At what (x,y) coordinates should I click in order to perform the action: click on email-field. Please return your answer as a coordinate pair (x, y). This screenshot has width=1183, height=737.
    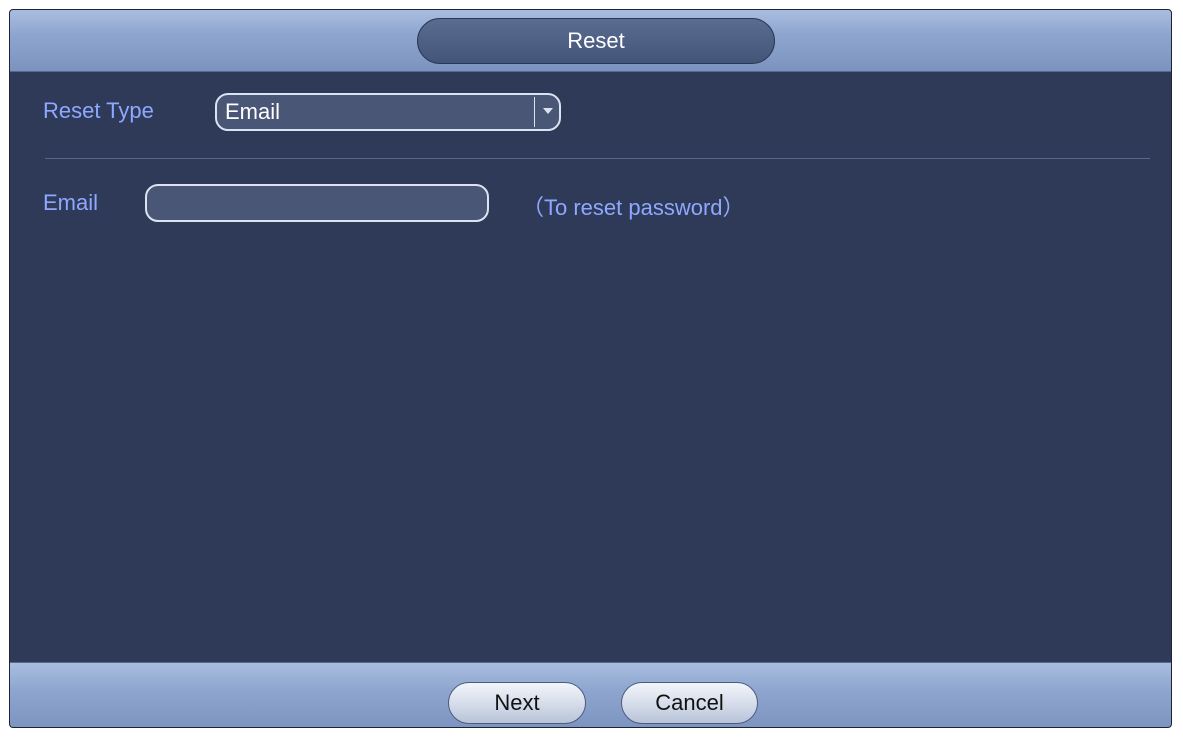
    Looking at the image, I should click on (317, 203).